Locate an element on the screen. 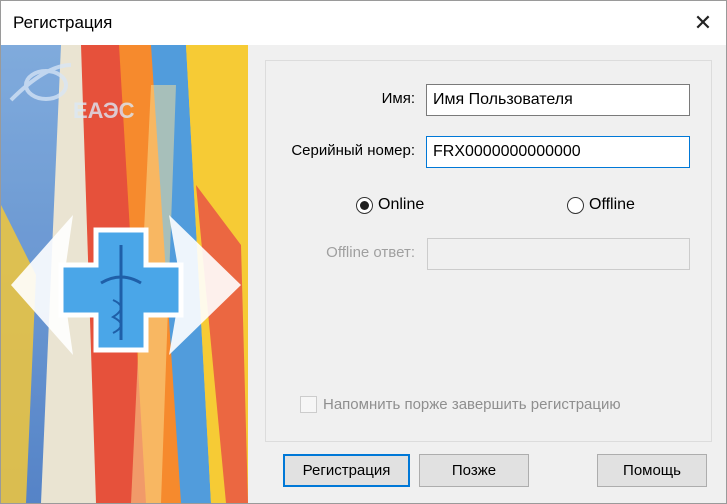 The width and height of the screenshot is (727, 504). remind-checkbox-row: Напомнить порже завершить регистрацию is located at coordinates (460, 404).